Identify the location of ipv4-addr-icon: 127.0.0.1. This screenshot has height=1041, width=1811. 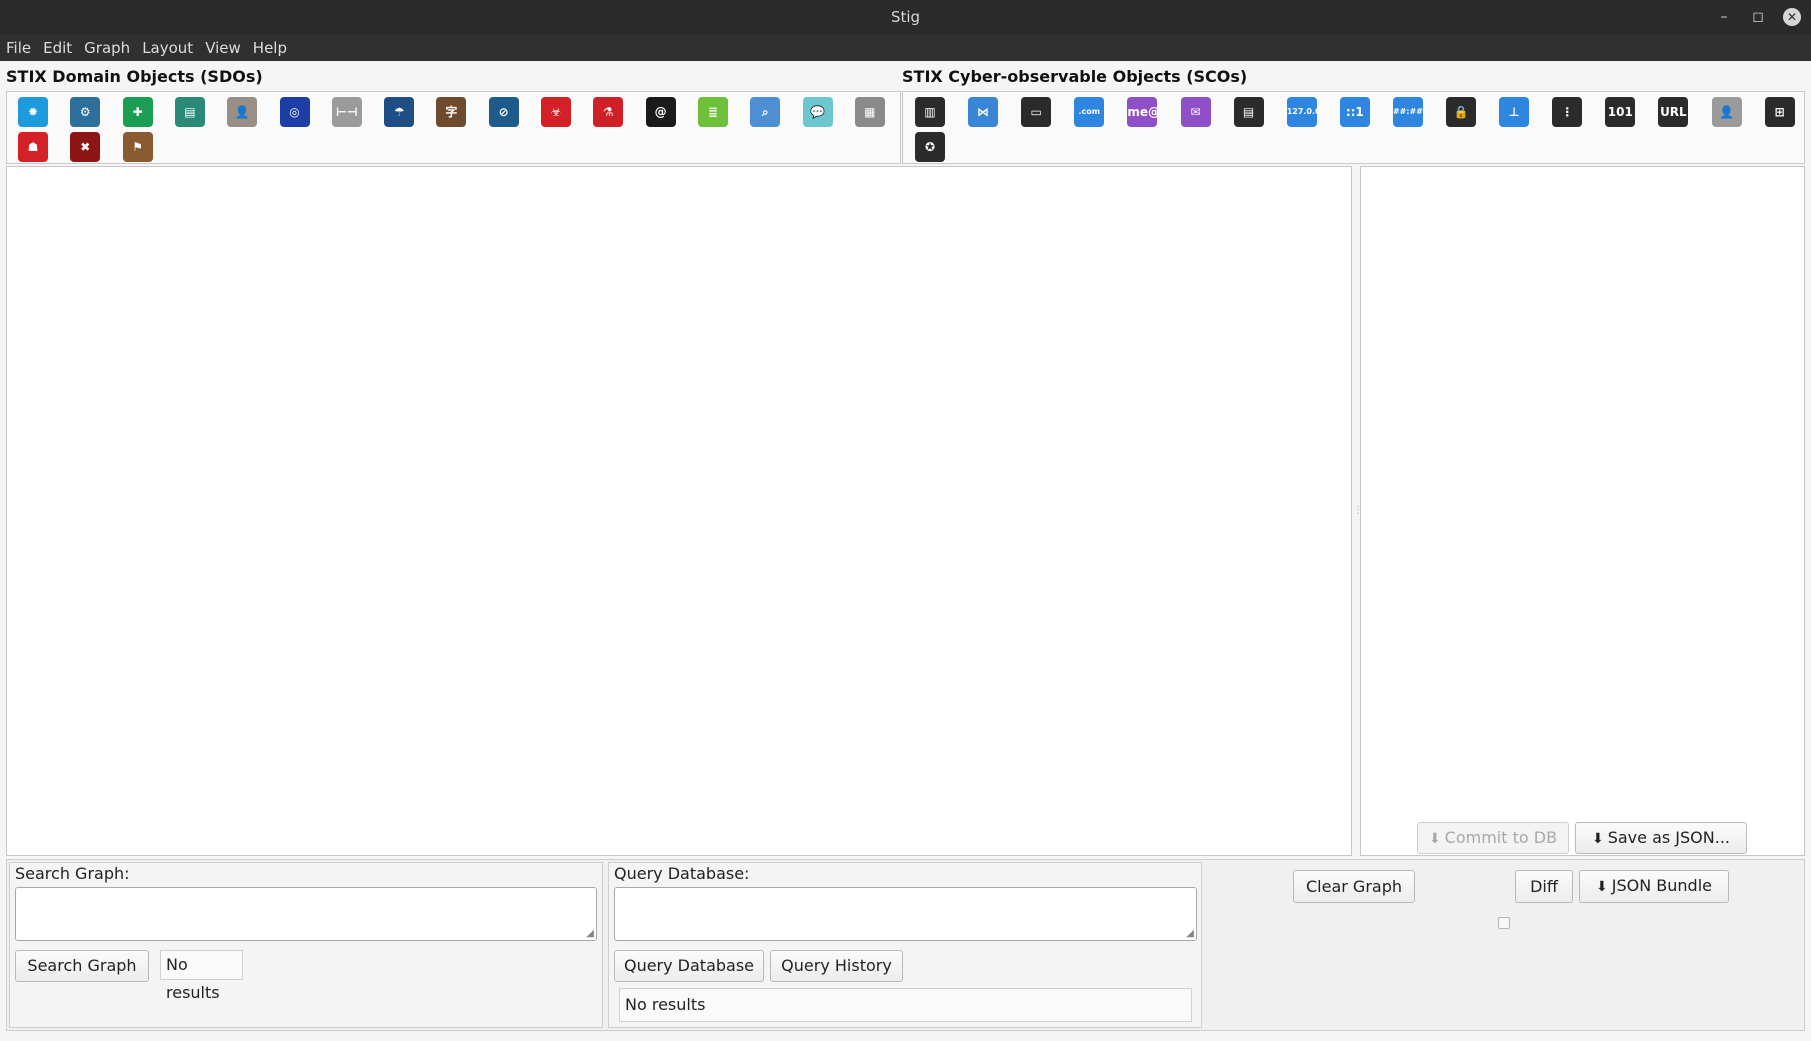
(1301, 112).